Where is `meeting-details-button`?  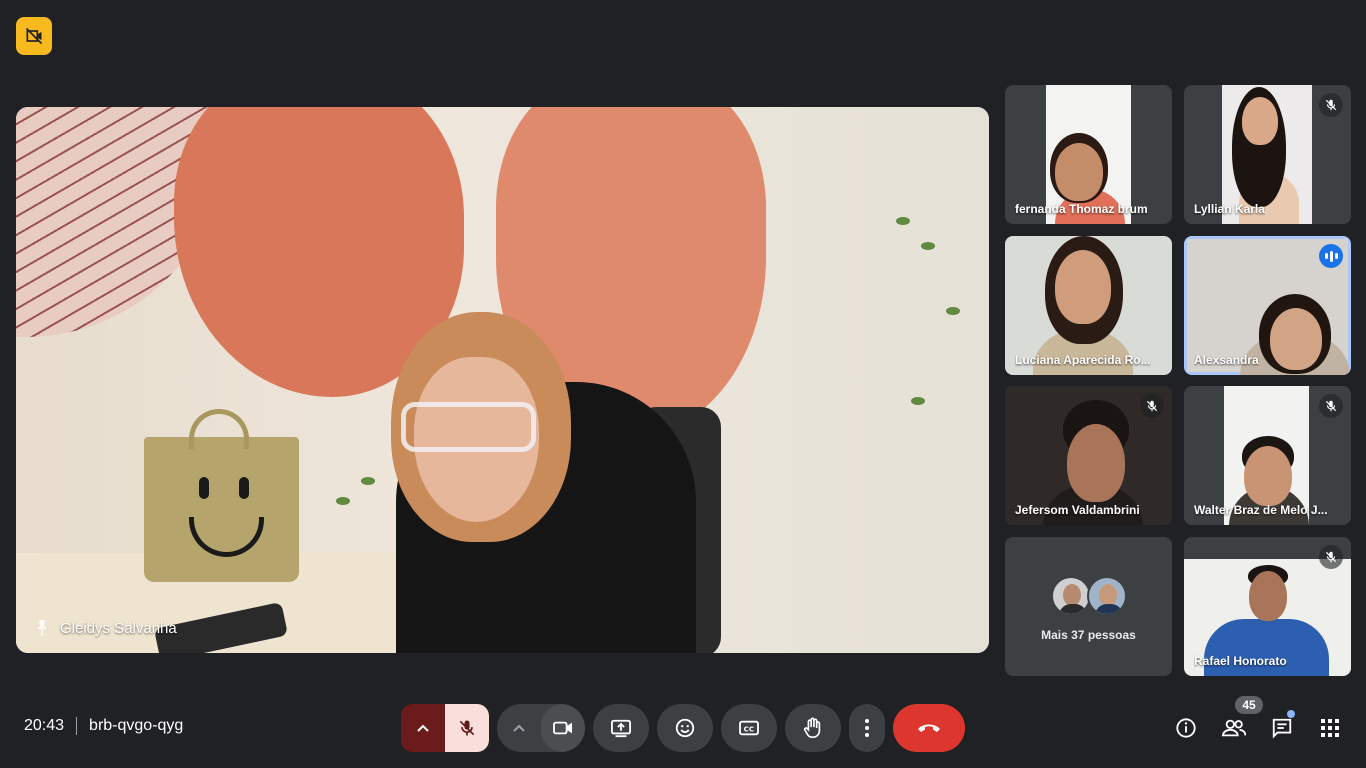 meeting-details-button is located at coordinates (1186, 728).